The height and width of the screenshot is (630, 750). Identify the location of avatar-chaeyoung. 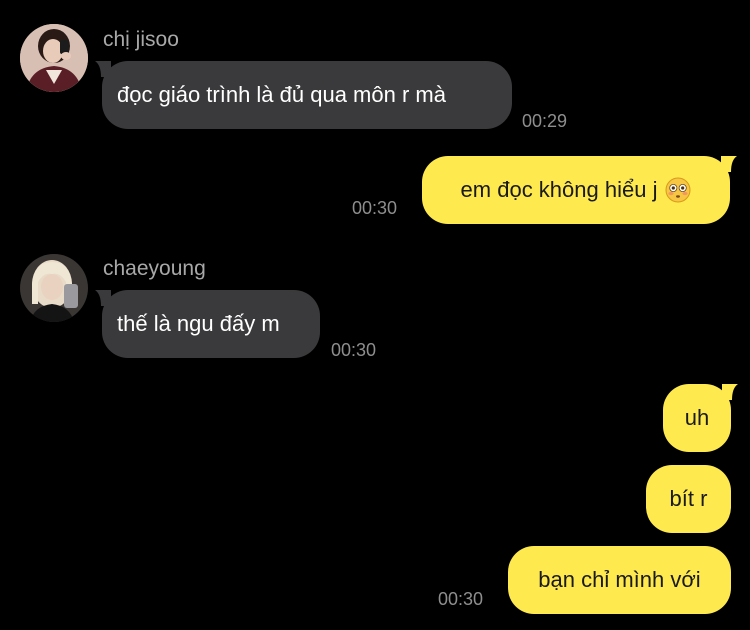
(54, 288).